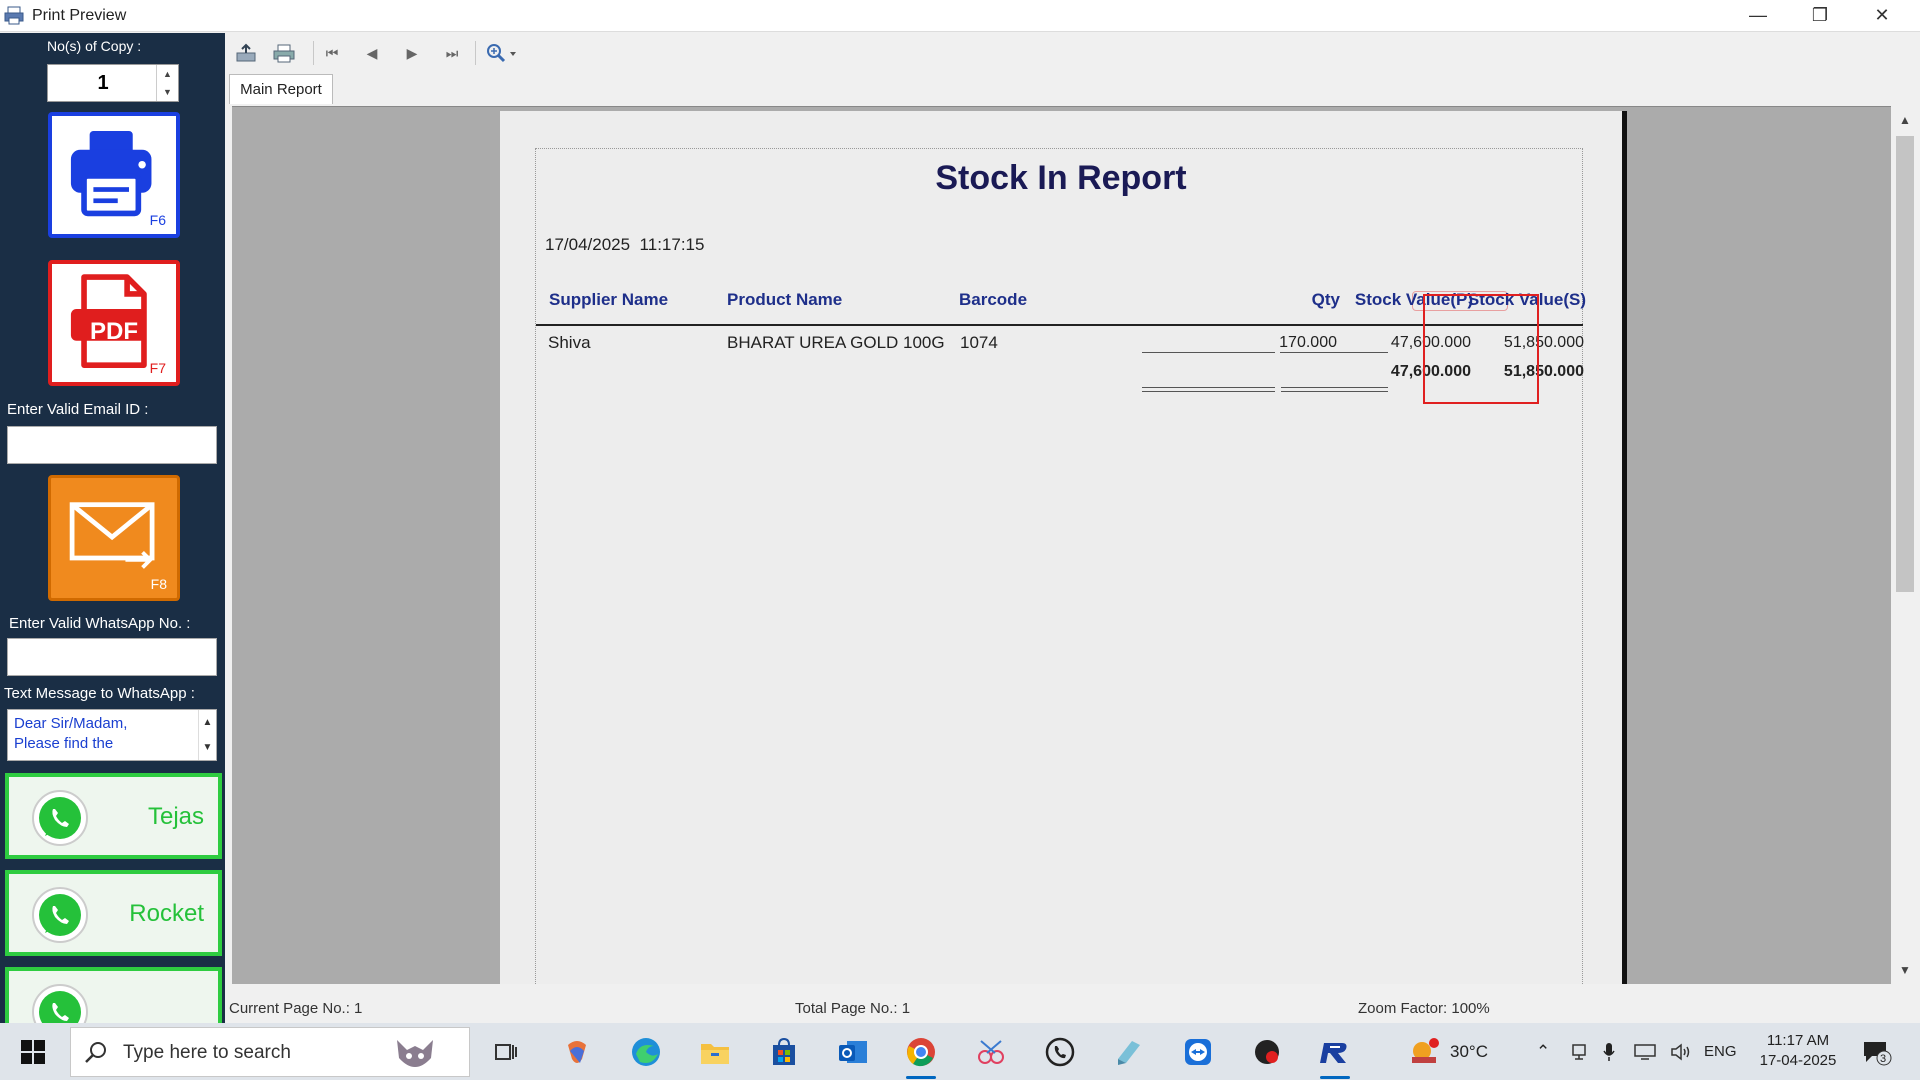  I want to click on show-hidden-icons-icon: ⌃, so click(1543, 1051).